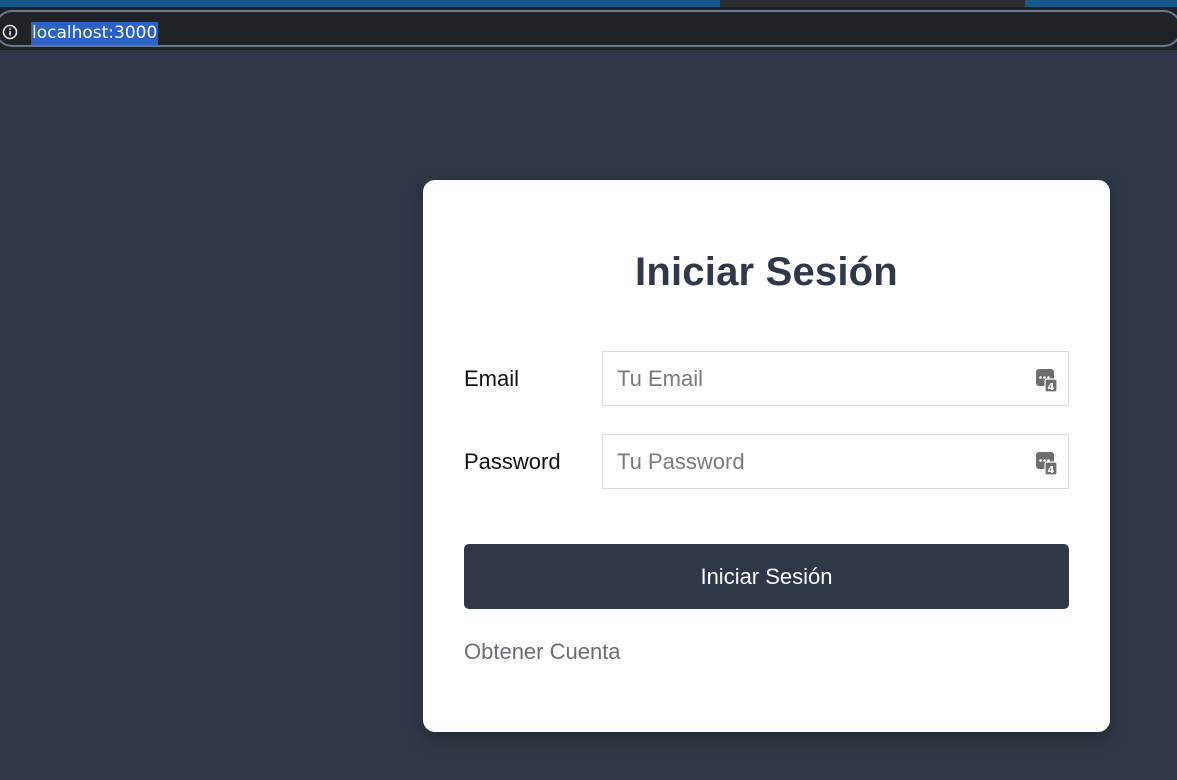  Describe the element at coordinates (95, 33) in the screenshot. I see `url-text: localhost:3000` at that location.